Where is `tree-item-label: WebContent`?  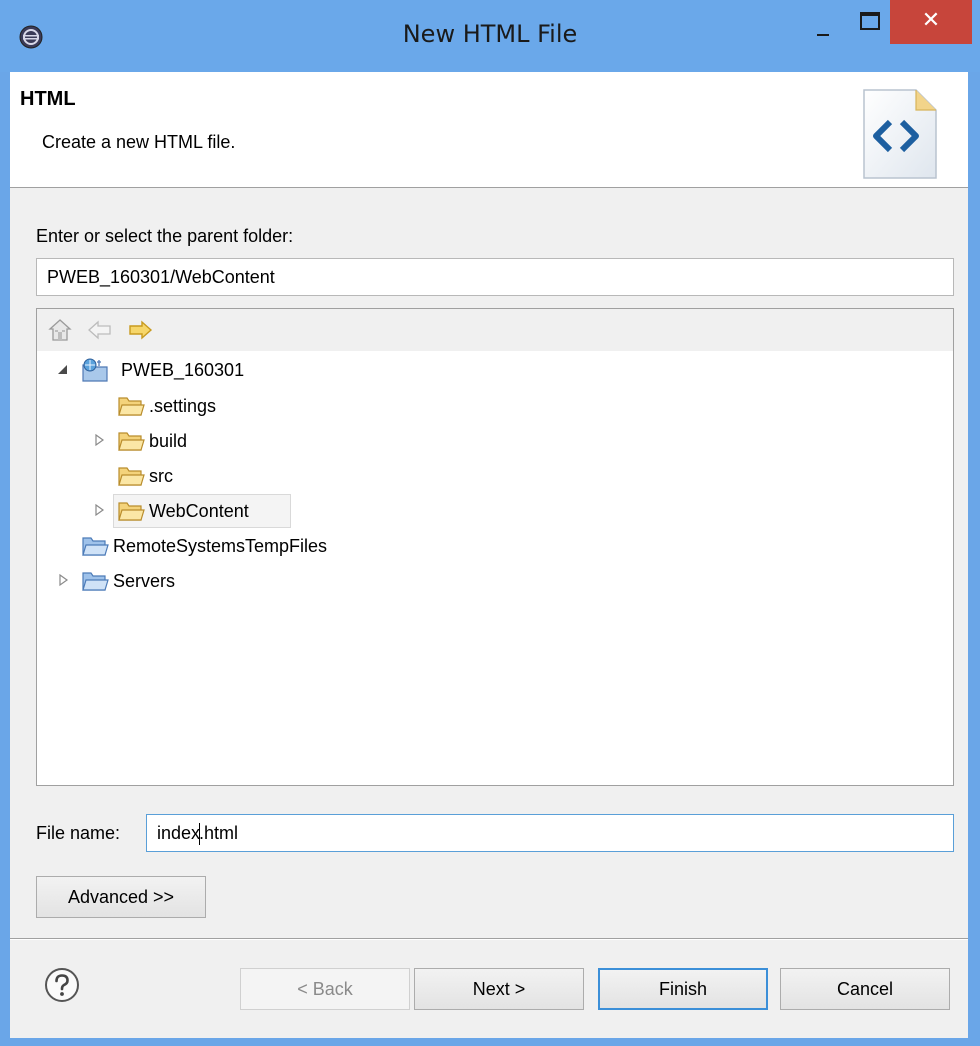
tree-item-label: WebContent is located at coordinates (199, 511).